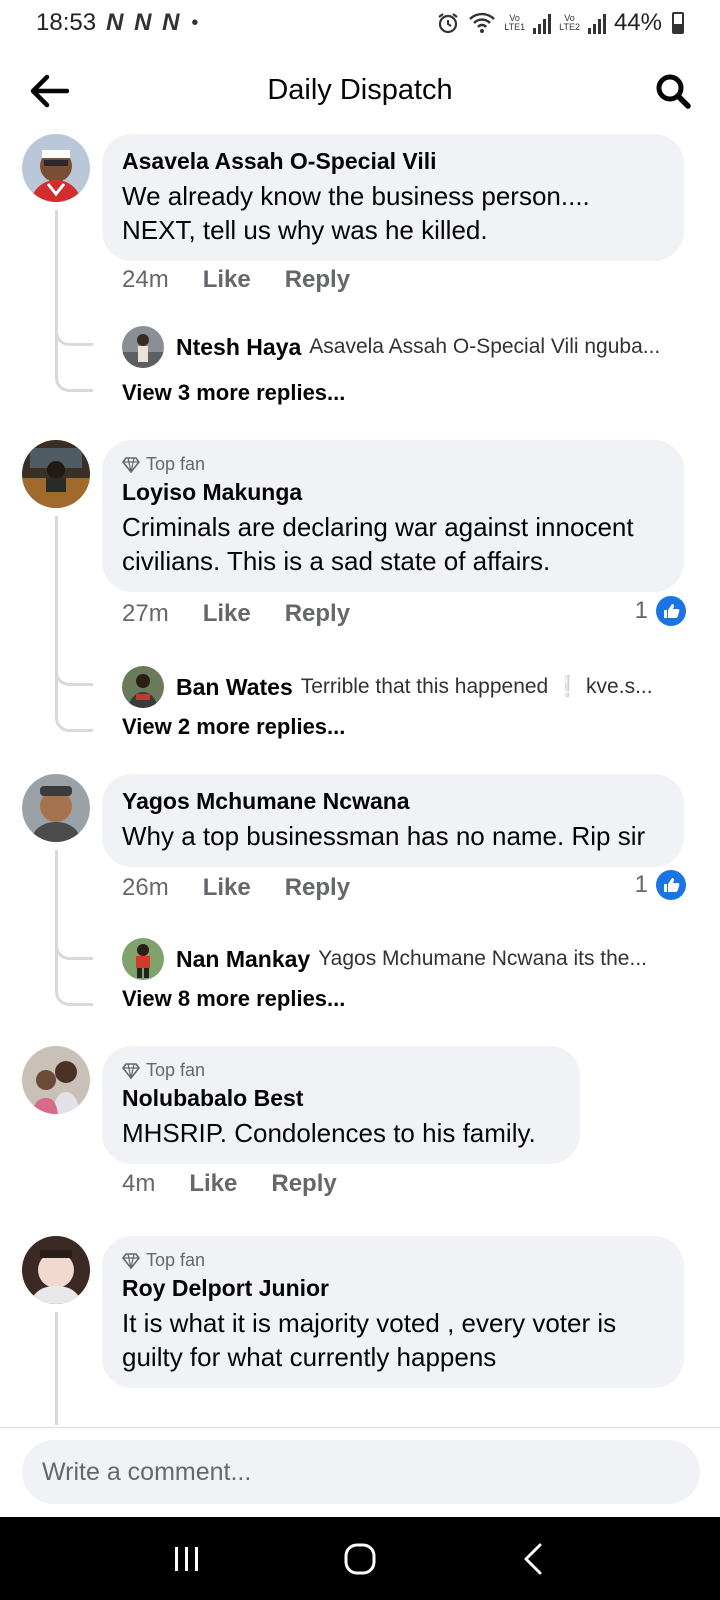 Image resolution: width=720 pixels, height=1600 pixels. What do you see at coordinates (144, 22) in the screenshot?
I see `carrier-notification-icons: N N N` at bounding box center [144, 22].